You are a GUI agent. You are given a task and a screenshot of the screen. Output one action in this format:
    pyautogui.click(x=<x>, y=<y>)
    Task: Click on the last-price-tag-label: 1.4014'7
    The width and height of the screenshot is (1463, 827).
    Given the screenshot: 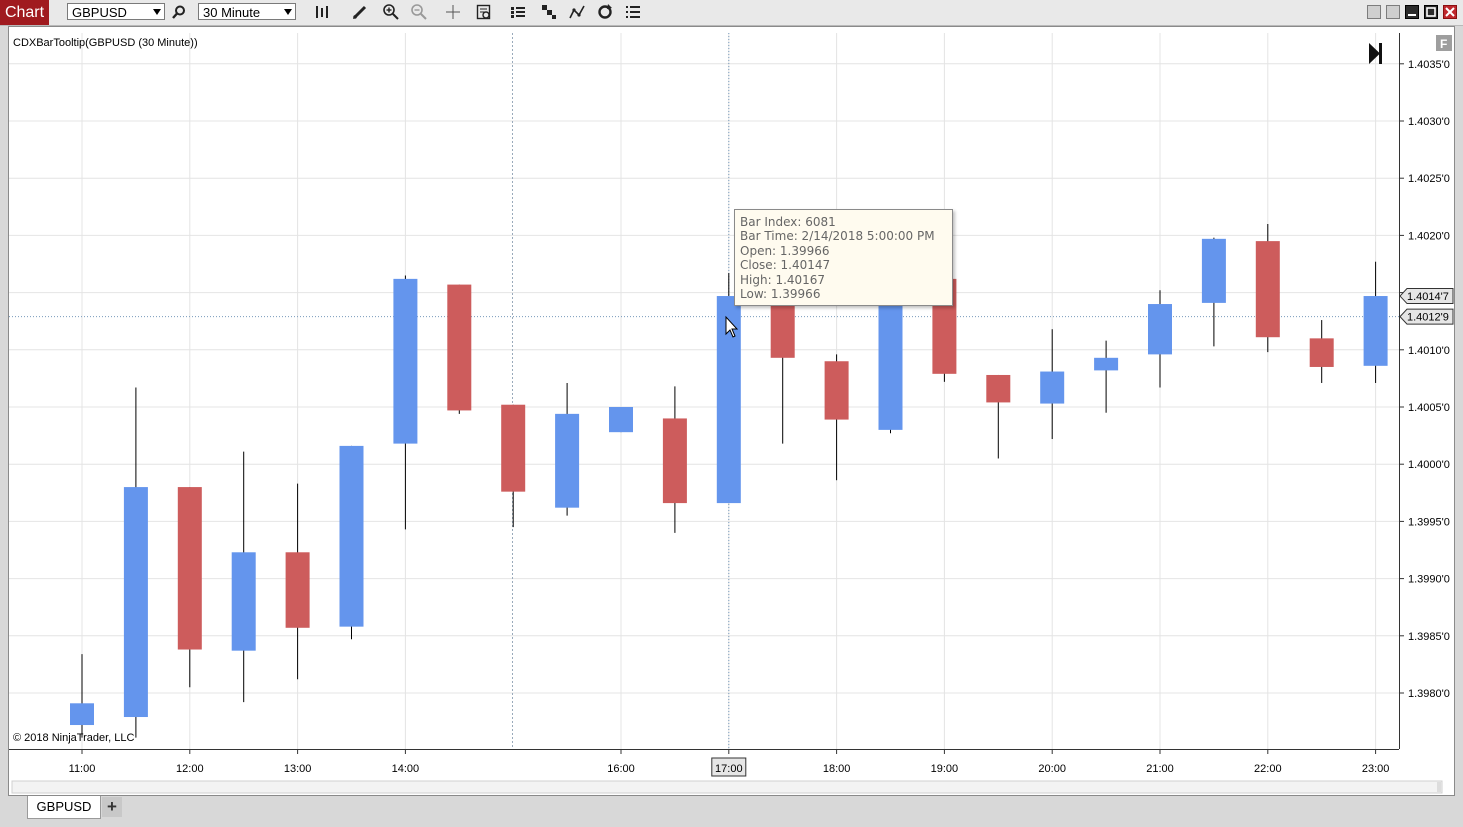 What is the action you would take?
    pyautogui.click(x=1428, y=297)
    